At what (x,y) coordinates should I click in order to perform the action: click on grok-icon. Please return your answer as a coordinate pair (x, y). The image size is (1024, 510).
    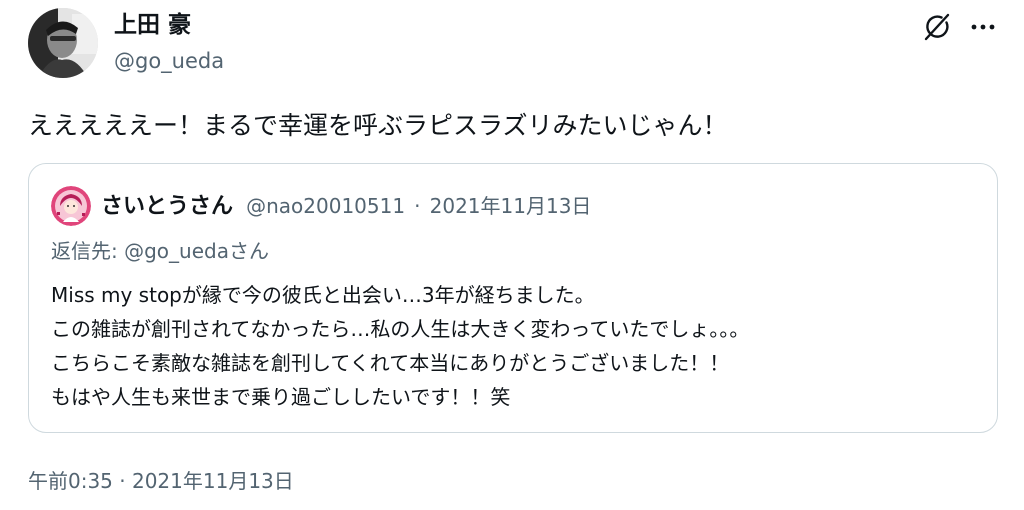
    Looking at the image, I should click on (937, 27).